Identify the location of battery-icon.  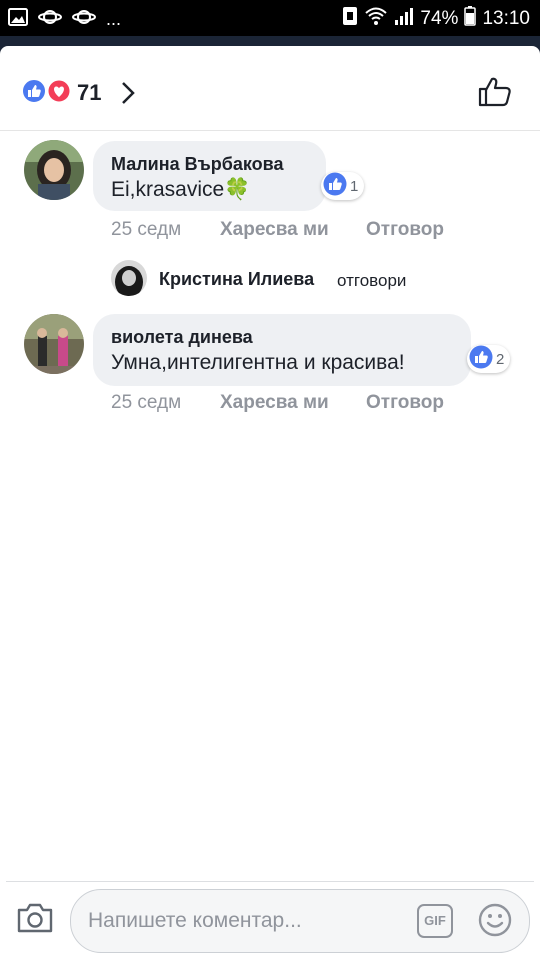
(470, 19).